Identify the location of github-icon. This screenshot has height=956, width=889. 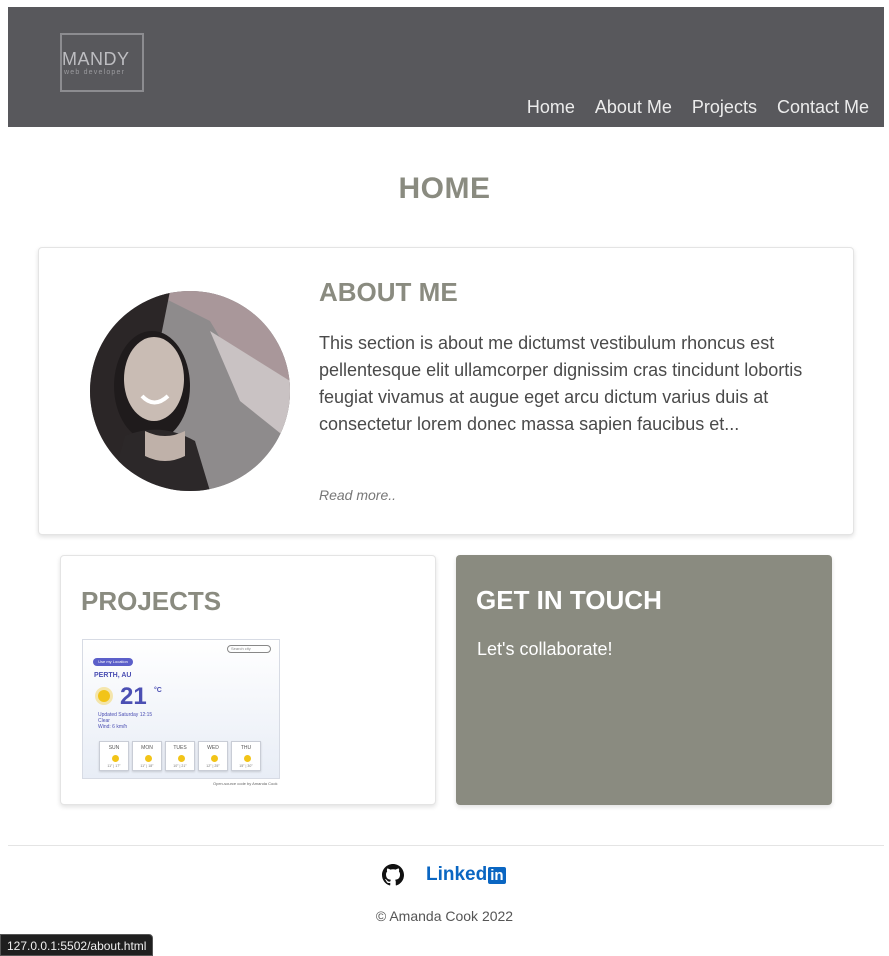
(393, 875).